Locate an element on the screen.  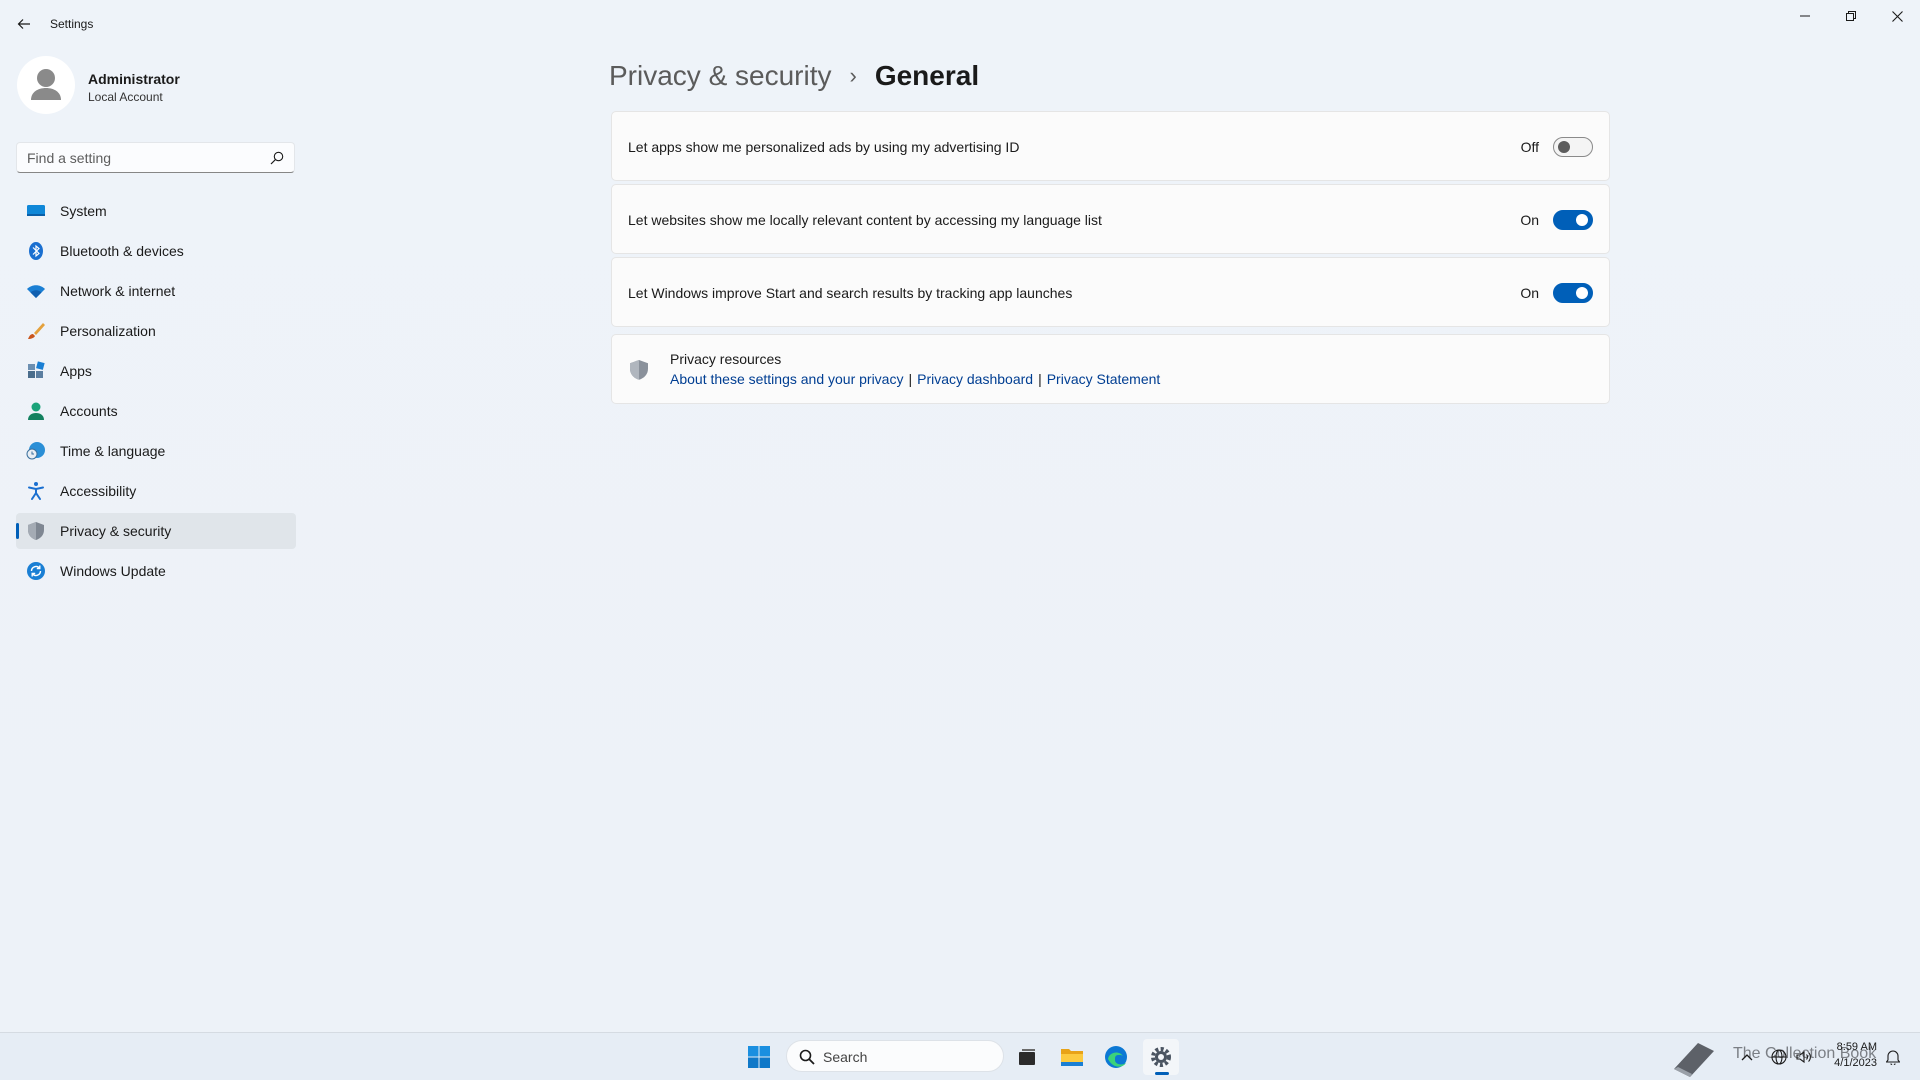
minimize-button is located at coordinates (1805, 16).